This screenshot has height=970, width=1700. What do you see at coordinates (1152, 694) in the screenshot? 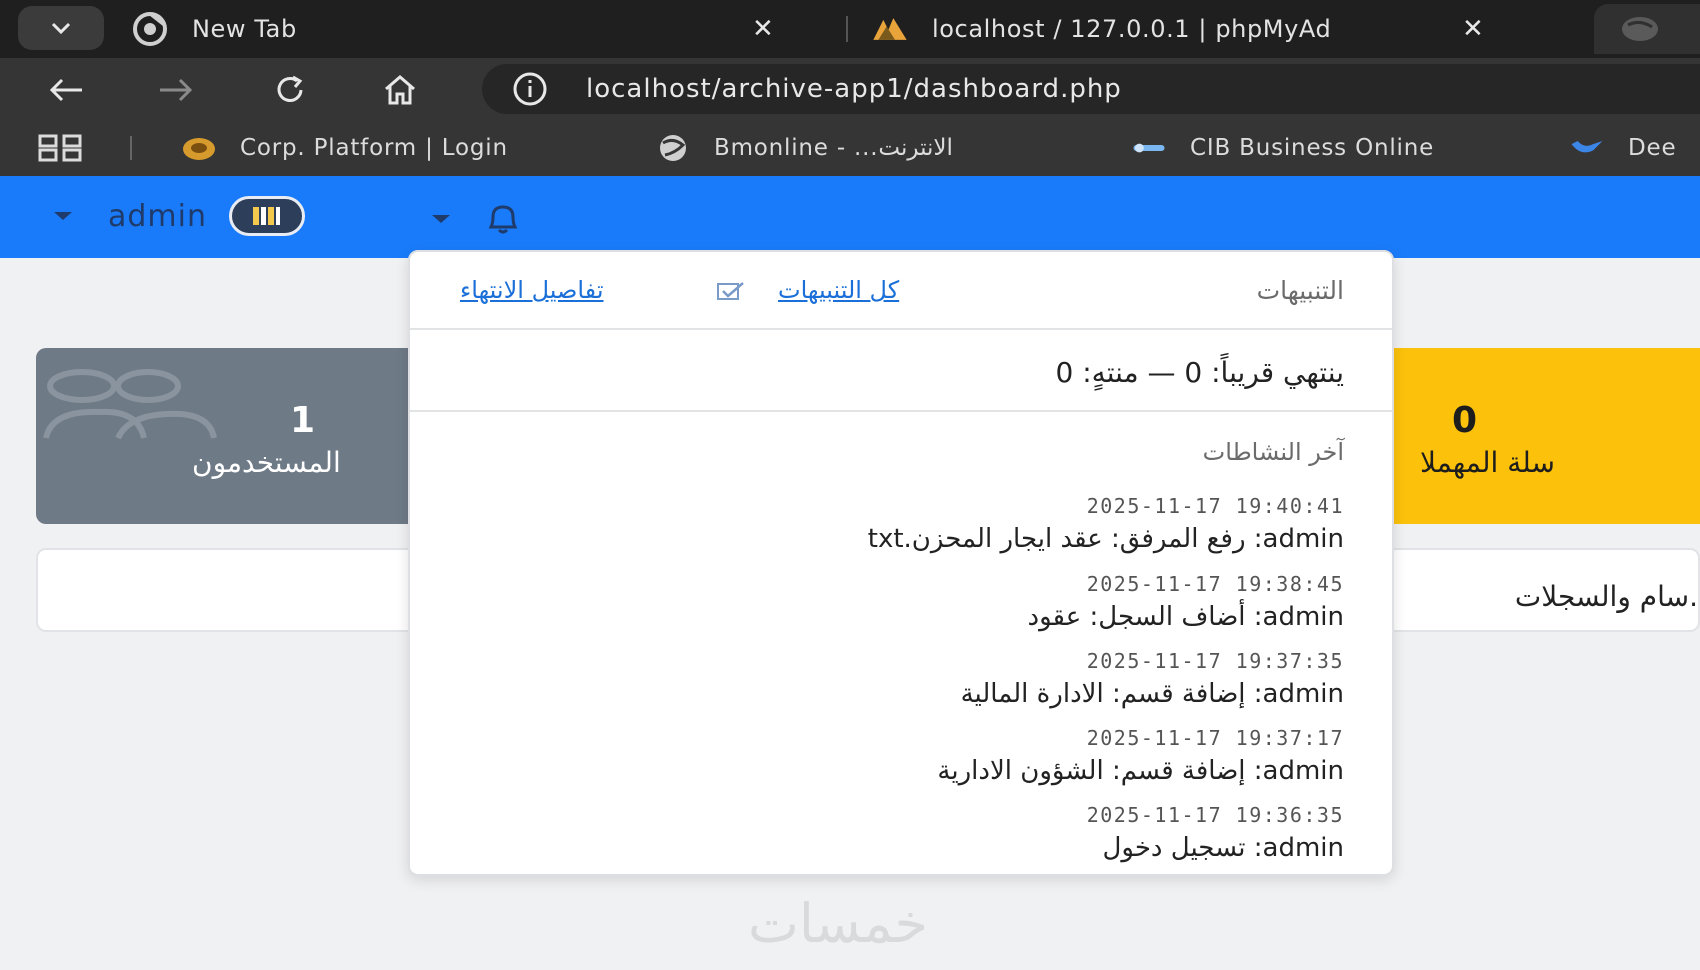
I see `activity-text: admin: إضافة قسم: الادارة المالية` at bounding box center [1152, 694].